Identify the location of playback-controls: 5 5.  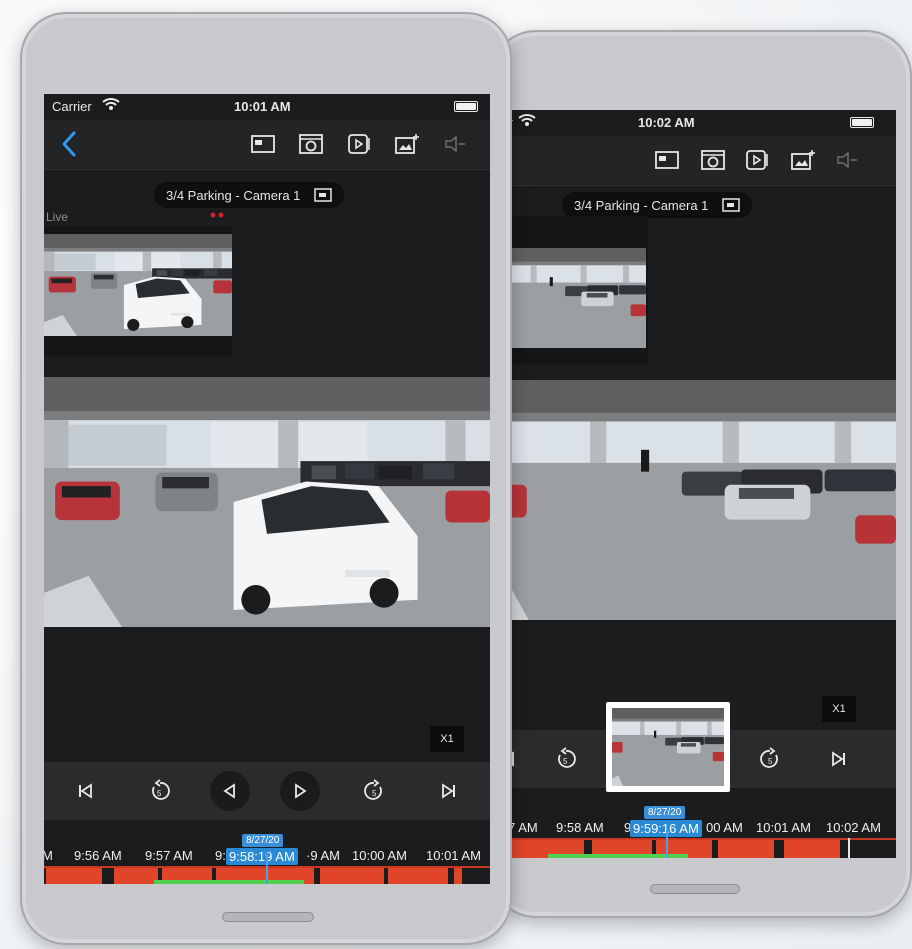
(267, 791).